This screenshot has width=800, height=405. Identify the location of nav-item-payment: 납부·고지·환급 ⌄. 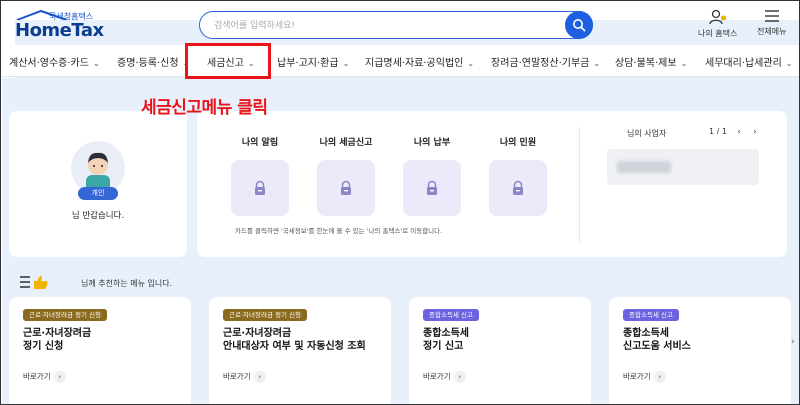
(313, 61).